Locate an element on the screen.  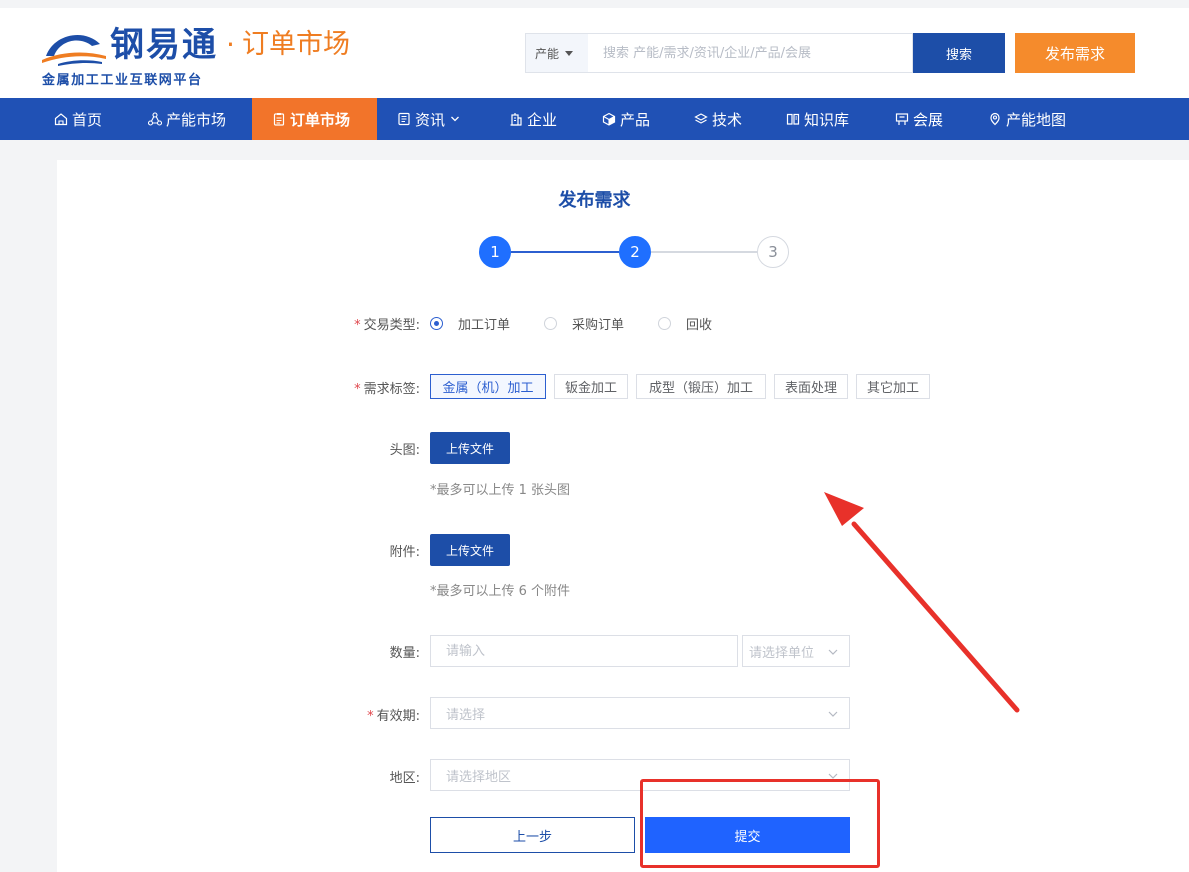
nav-item-home: 首页 is located at coordinates (78, 119).